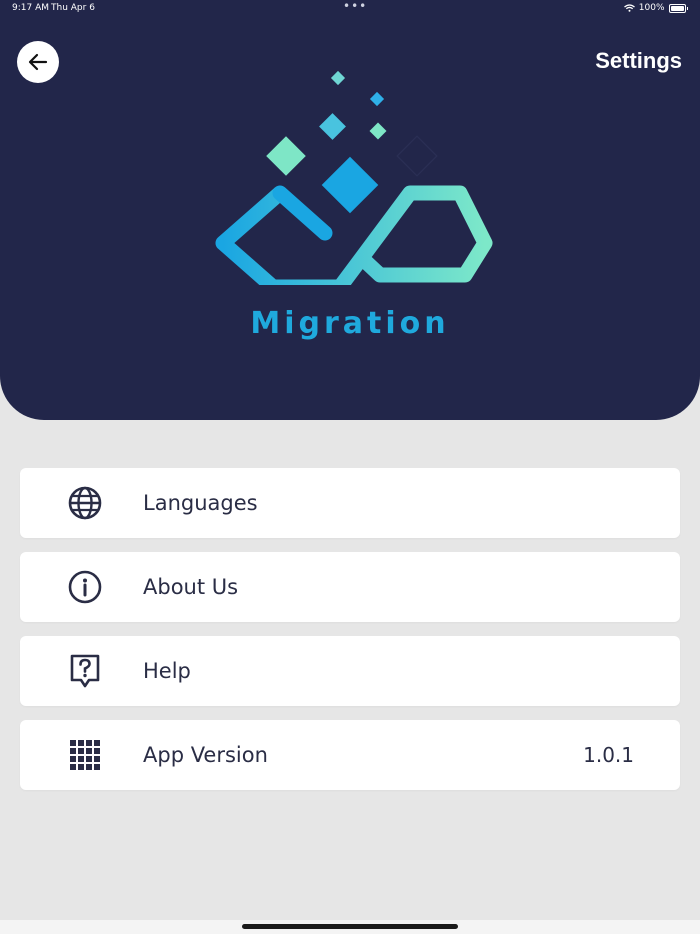  Describe the element at coordinates (73, 8) in the screenshot. I see `status-date: Thu Apr 6` at that location.